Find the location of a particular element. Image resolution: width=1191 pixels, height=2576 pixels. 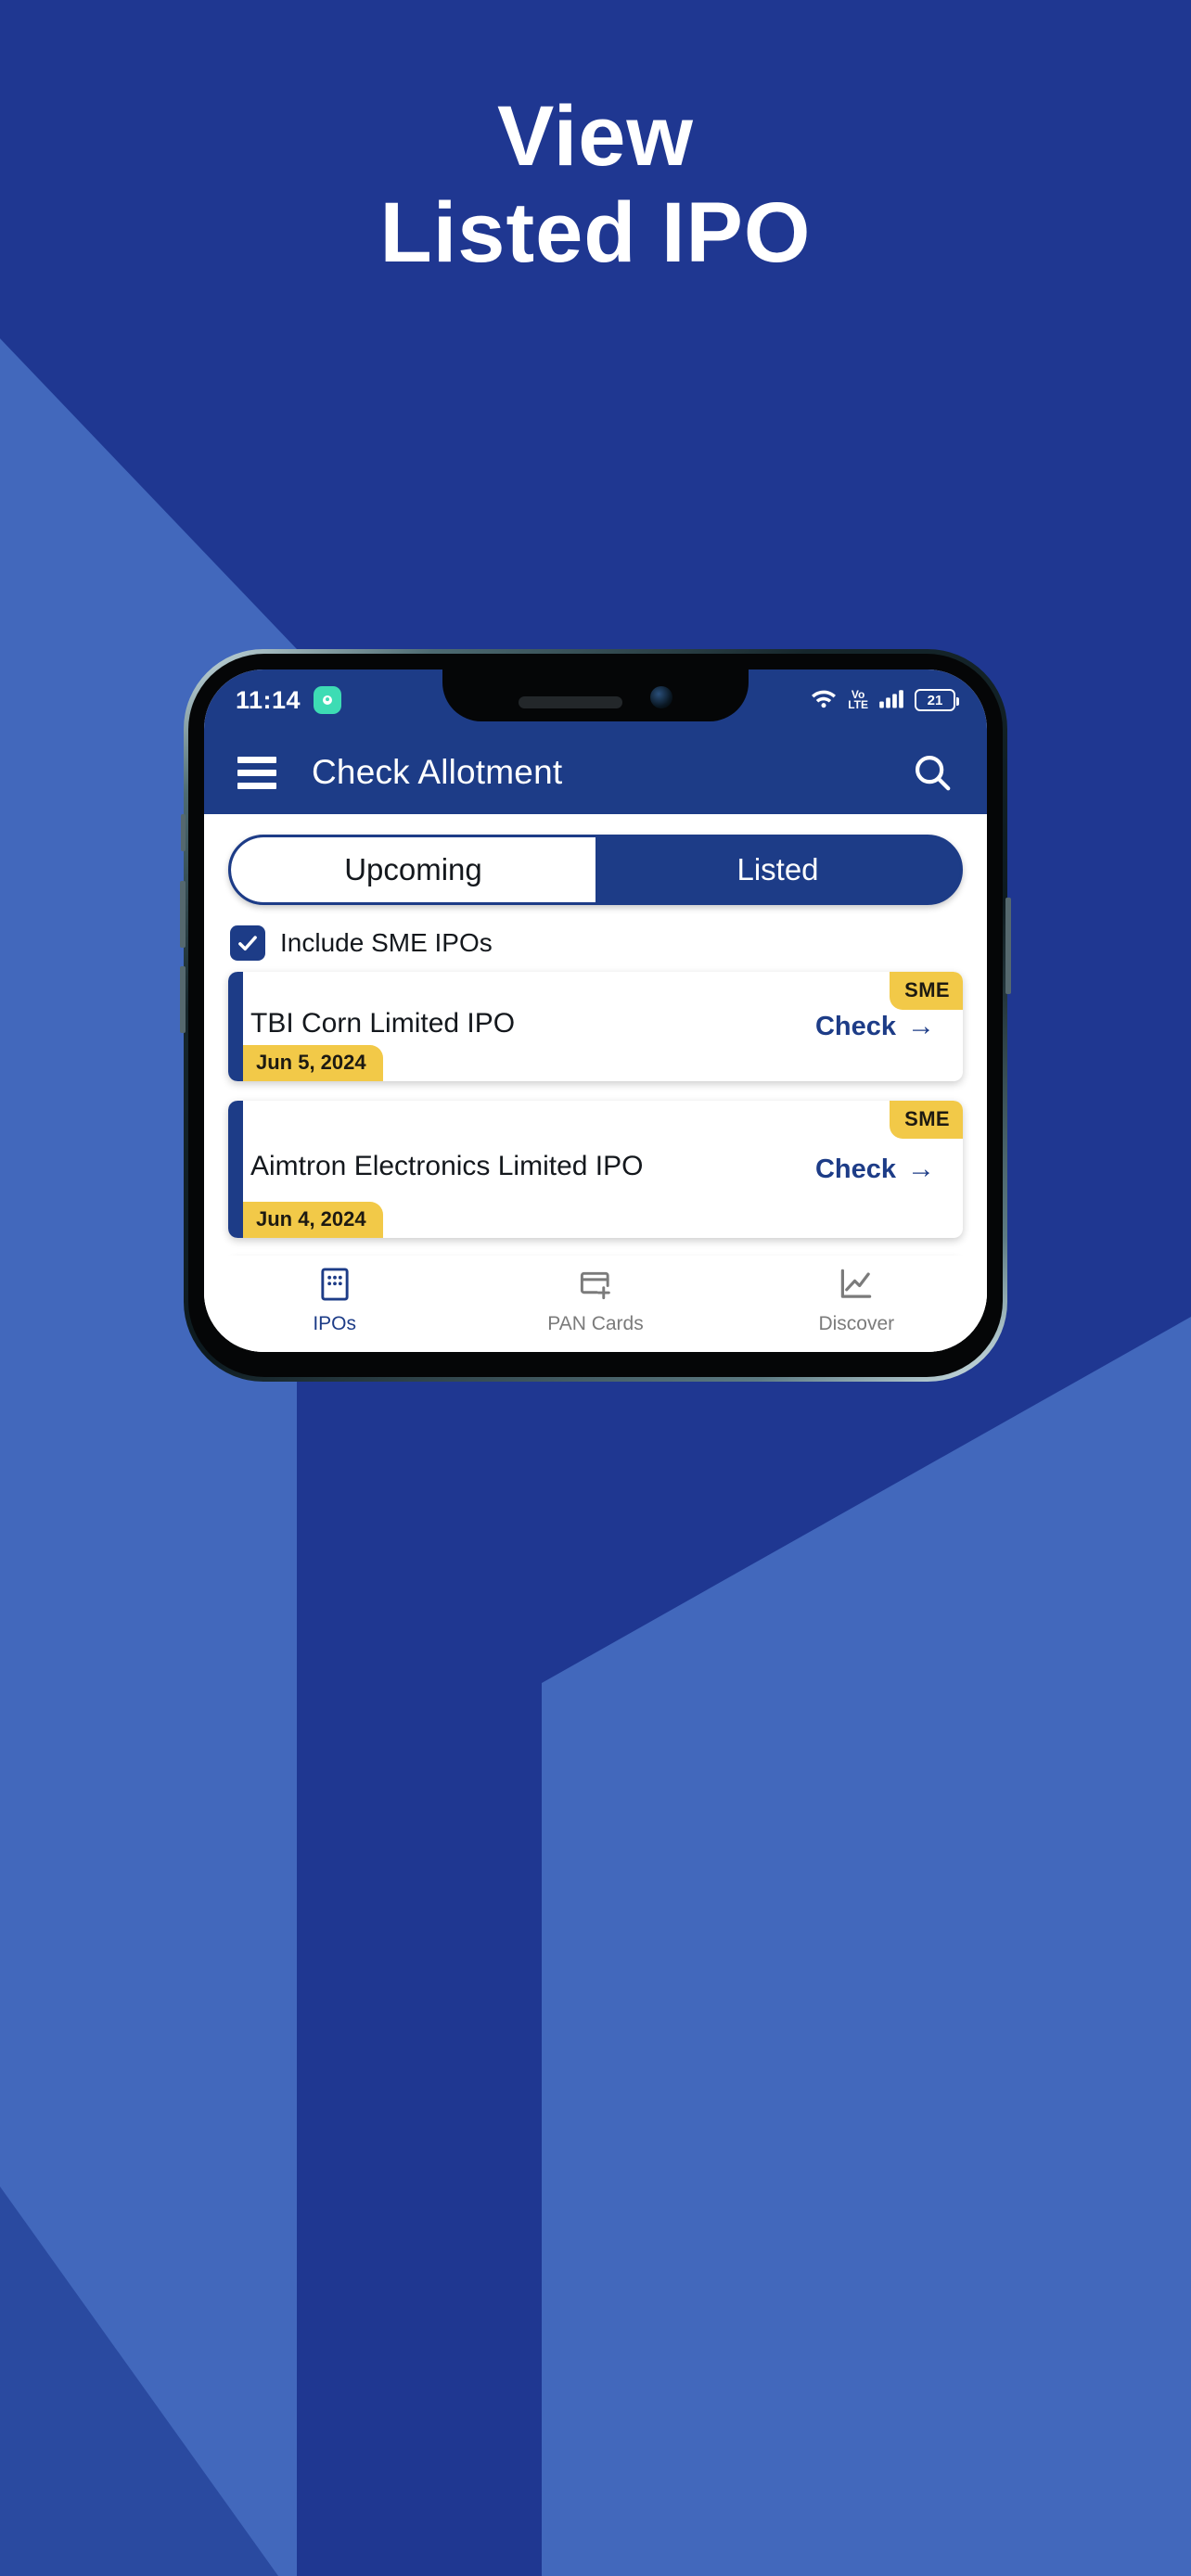

battery-indicator: 21 is located at coordinates (937, 700).